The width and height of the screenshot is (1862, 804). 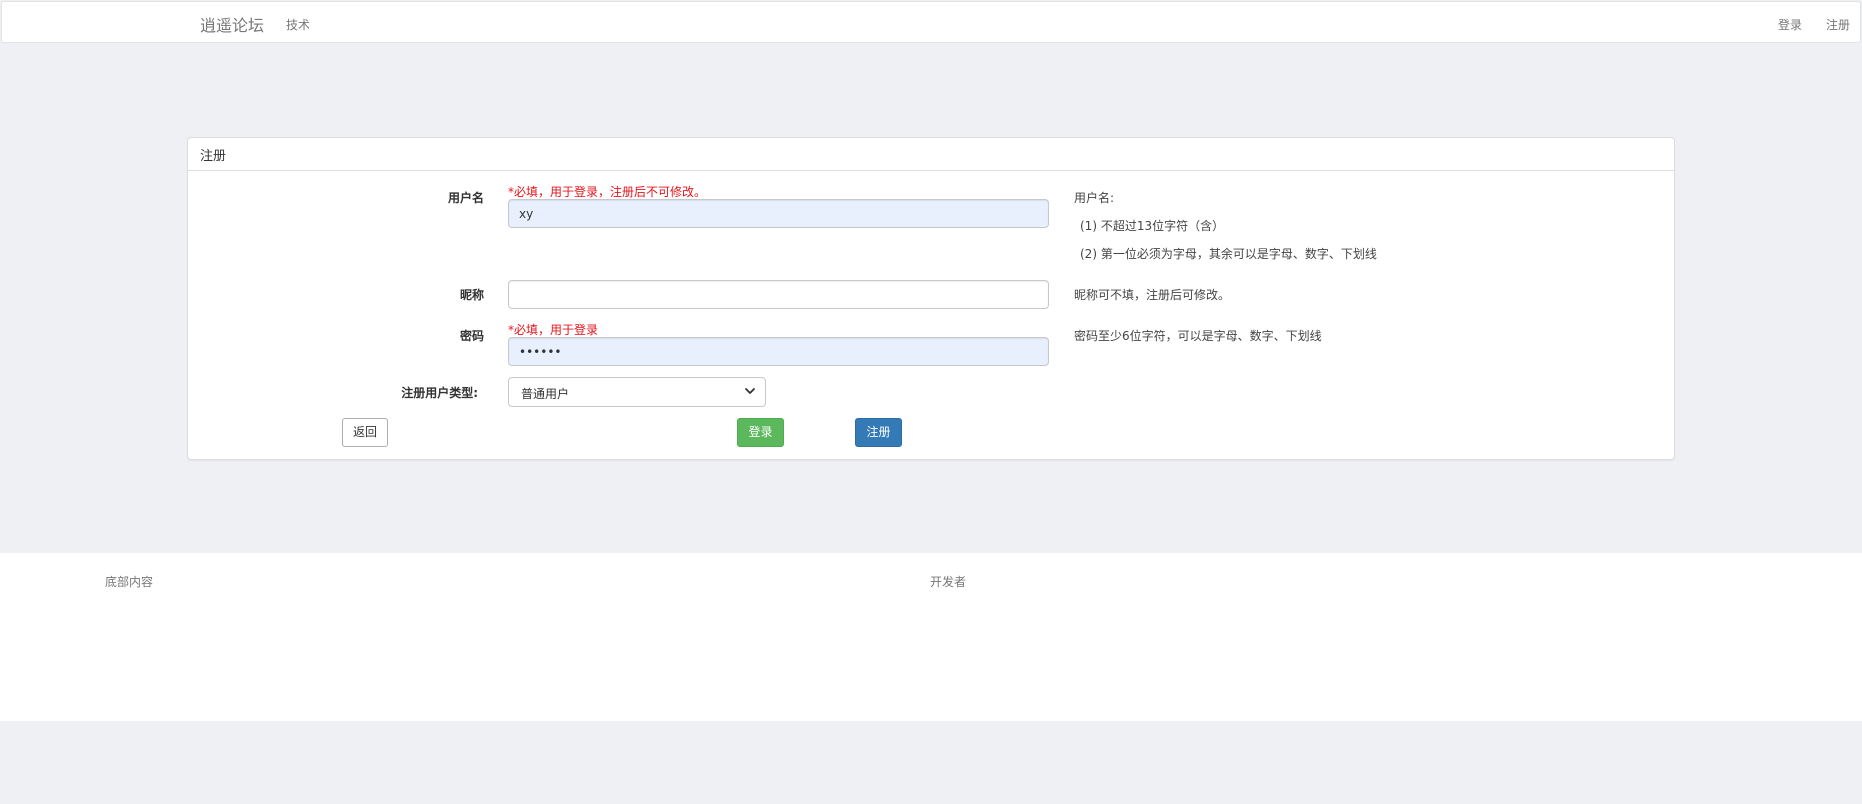 I want to click on nickname-label: 昵称, so click(x=471, y=295).